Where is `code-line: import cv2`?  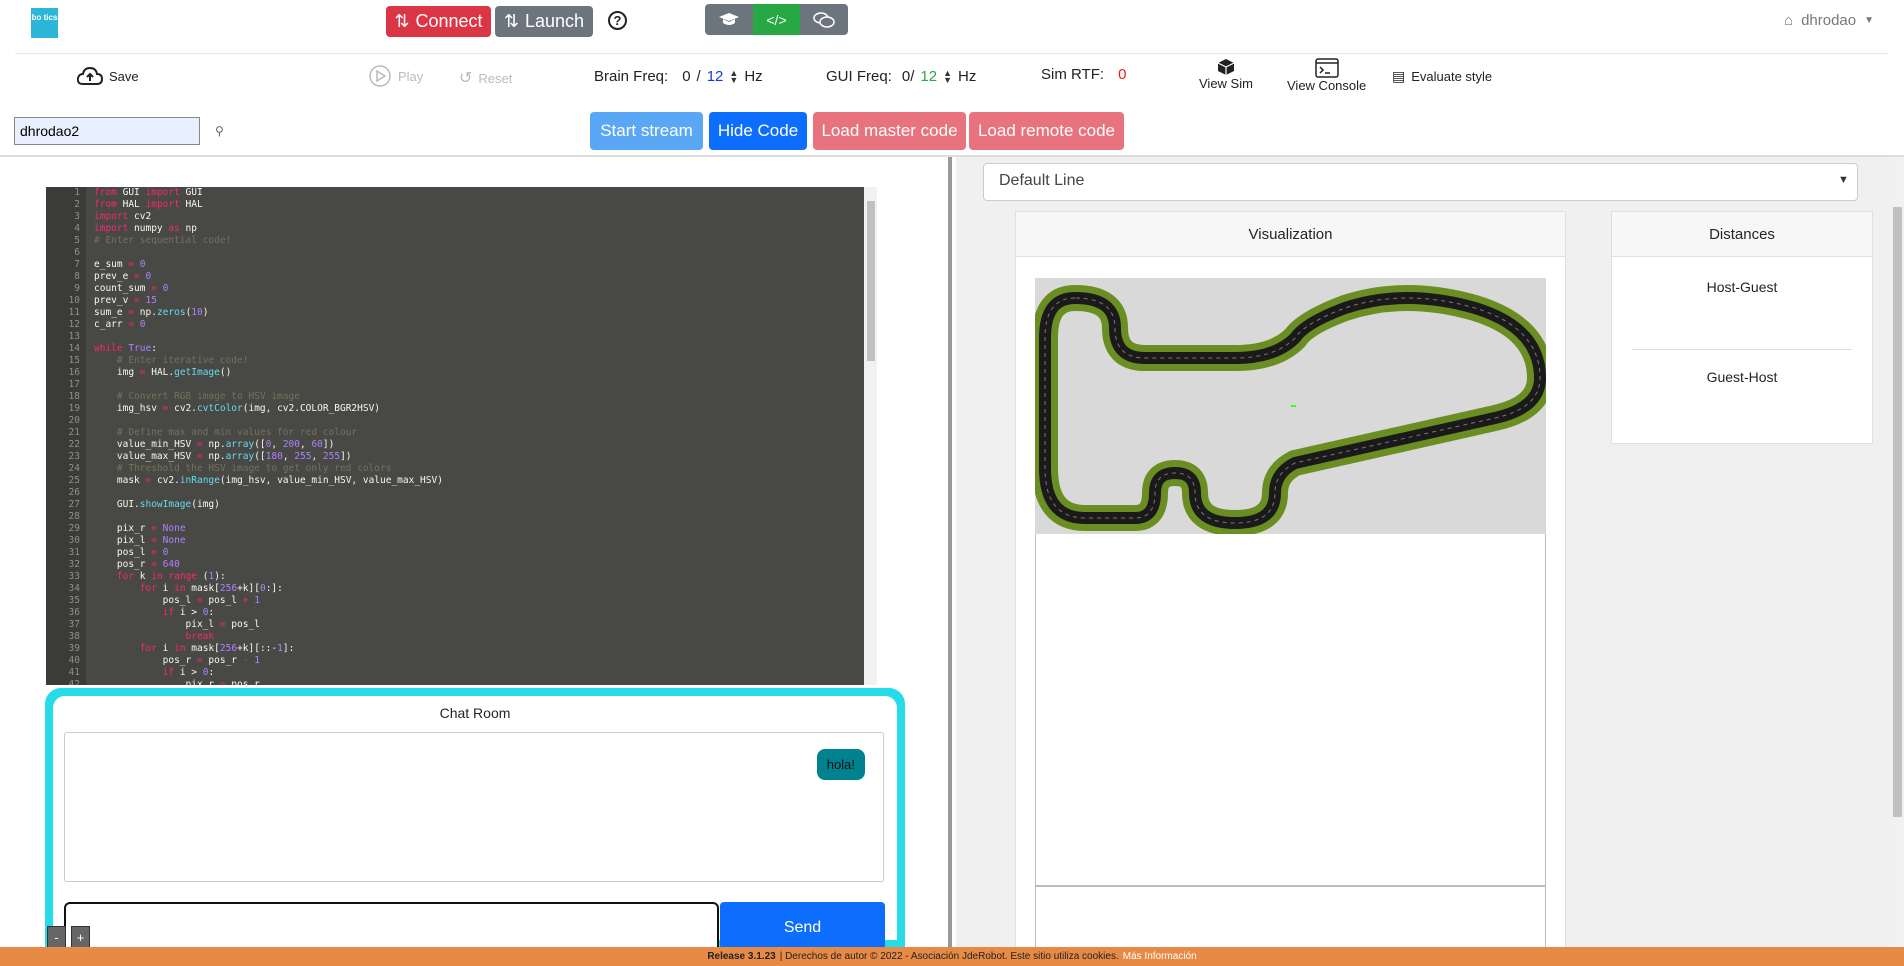 code-line: import cv2 is located at coordinates (268, 217).